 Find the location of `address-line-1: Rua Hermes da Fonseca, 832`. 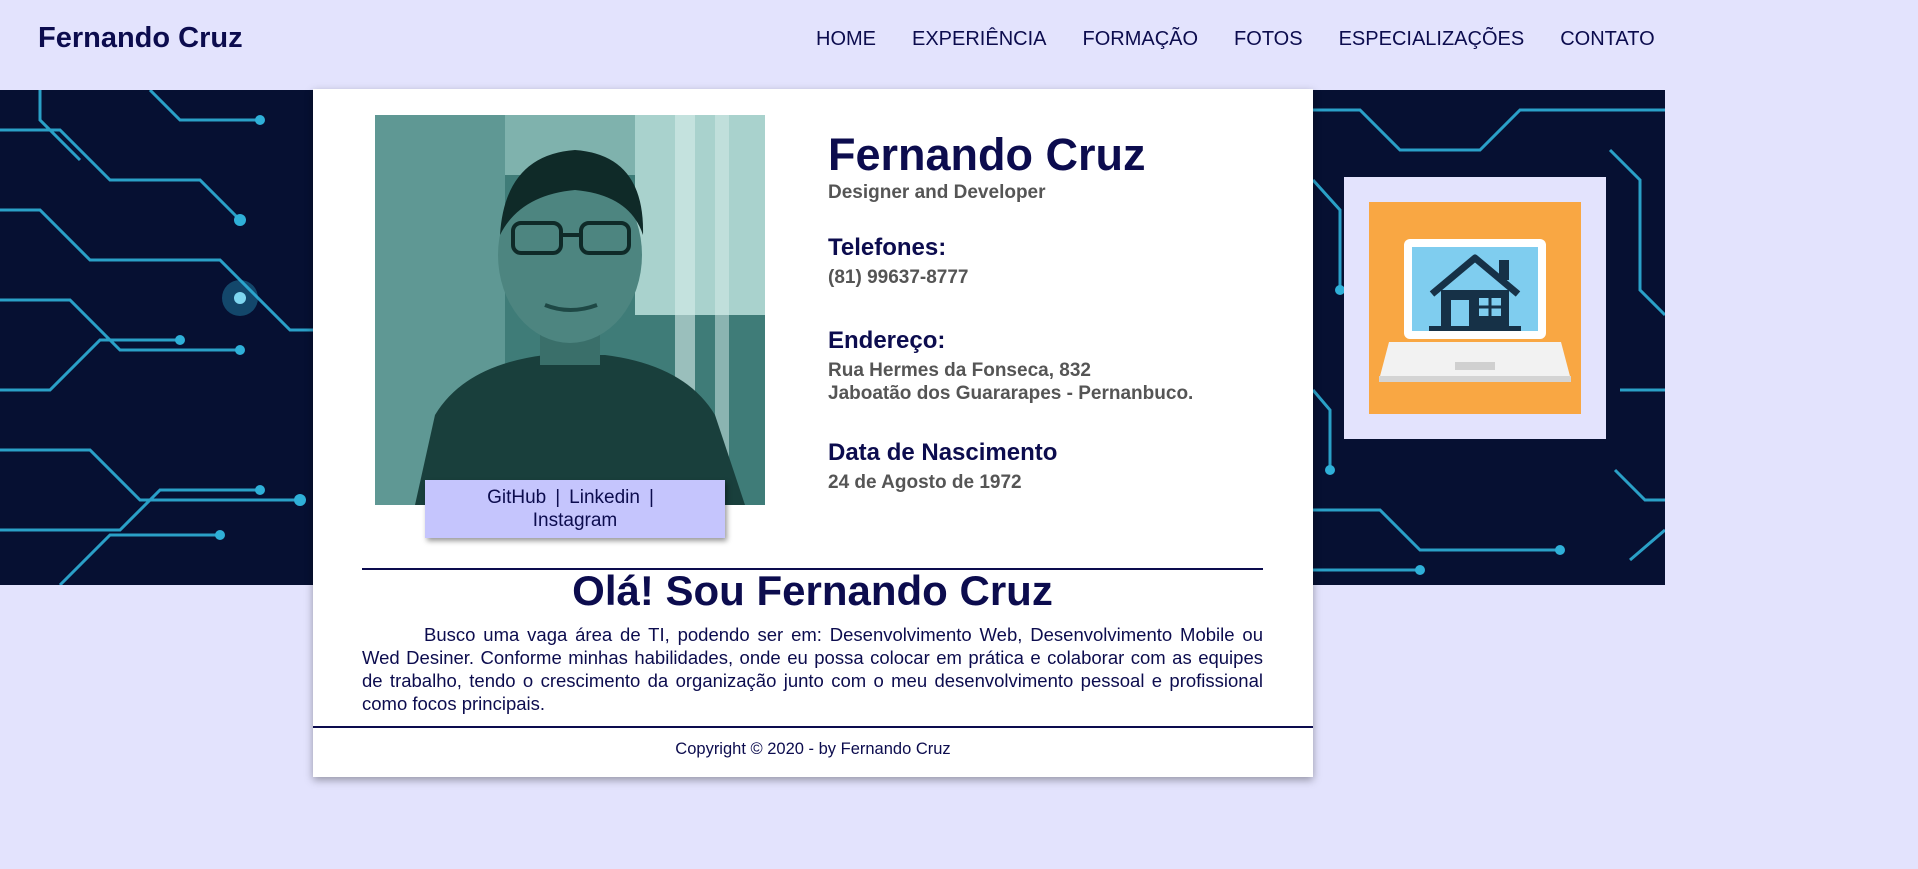

address-line-1: Rua Hermes da Fonseca, 832 is located at coordinates (959, 370).